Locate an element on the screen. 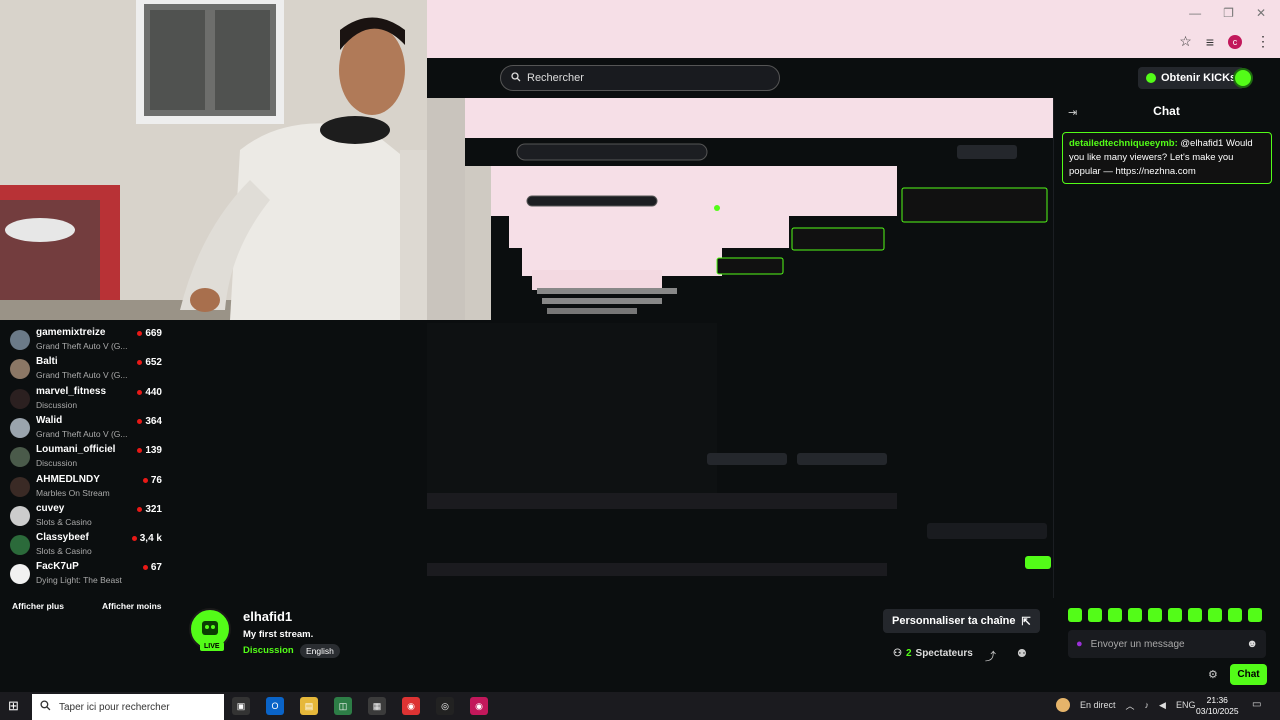 The height and width of the screenshot is (720, 1280). sidebar-channel-name: gamemixtreize is located at coordinates (71, 332).